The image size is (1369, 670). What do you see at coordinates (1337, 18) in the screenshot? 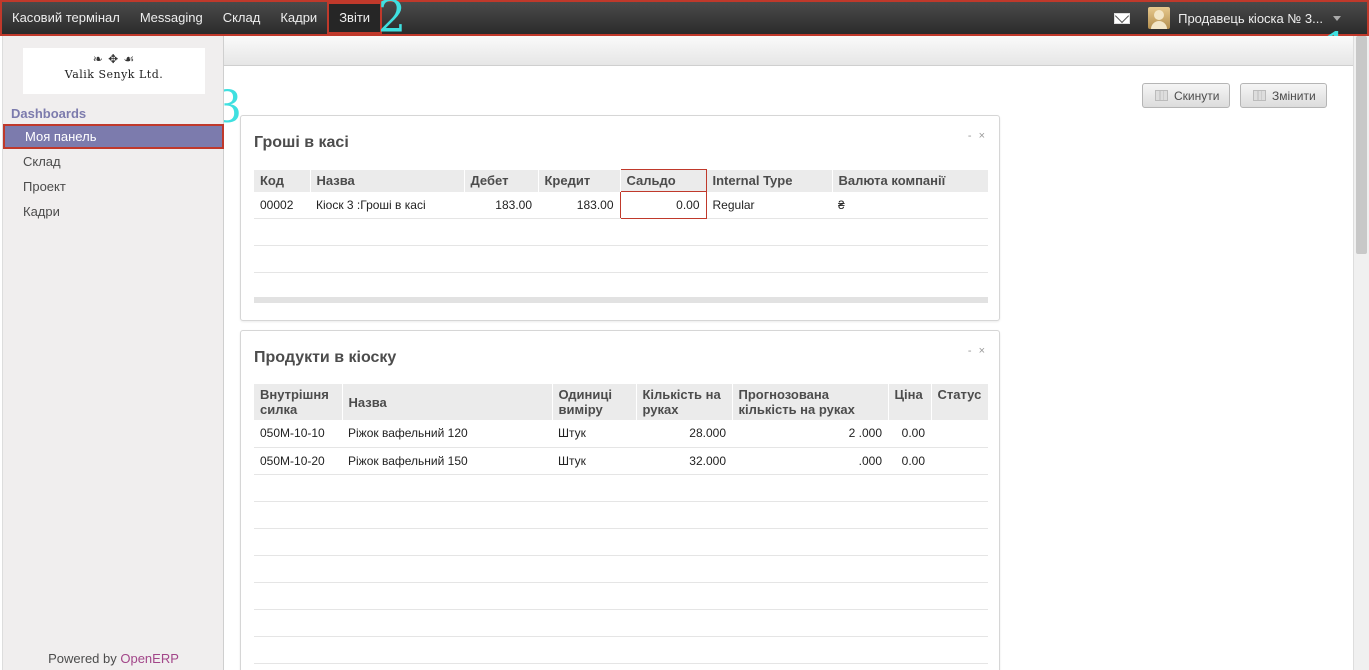
I see `chevron-down-icon` at bounding box center [1337, 18].